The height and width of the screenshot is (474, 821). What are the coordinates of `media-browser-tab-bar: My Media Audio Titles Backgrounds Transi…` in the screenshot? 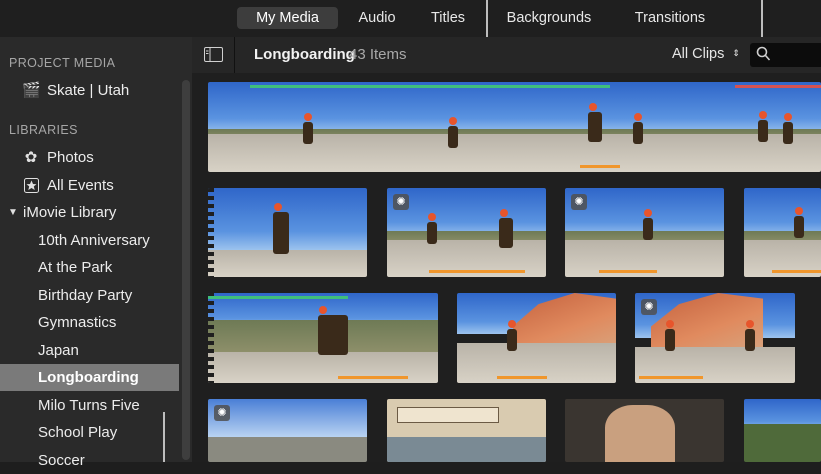 It's located at (410, 18).